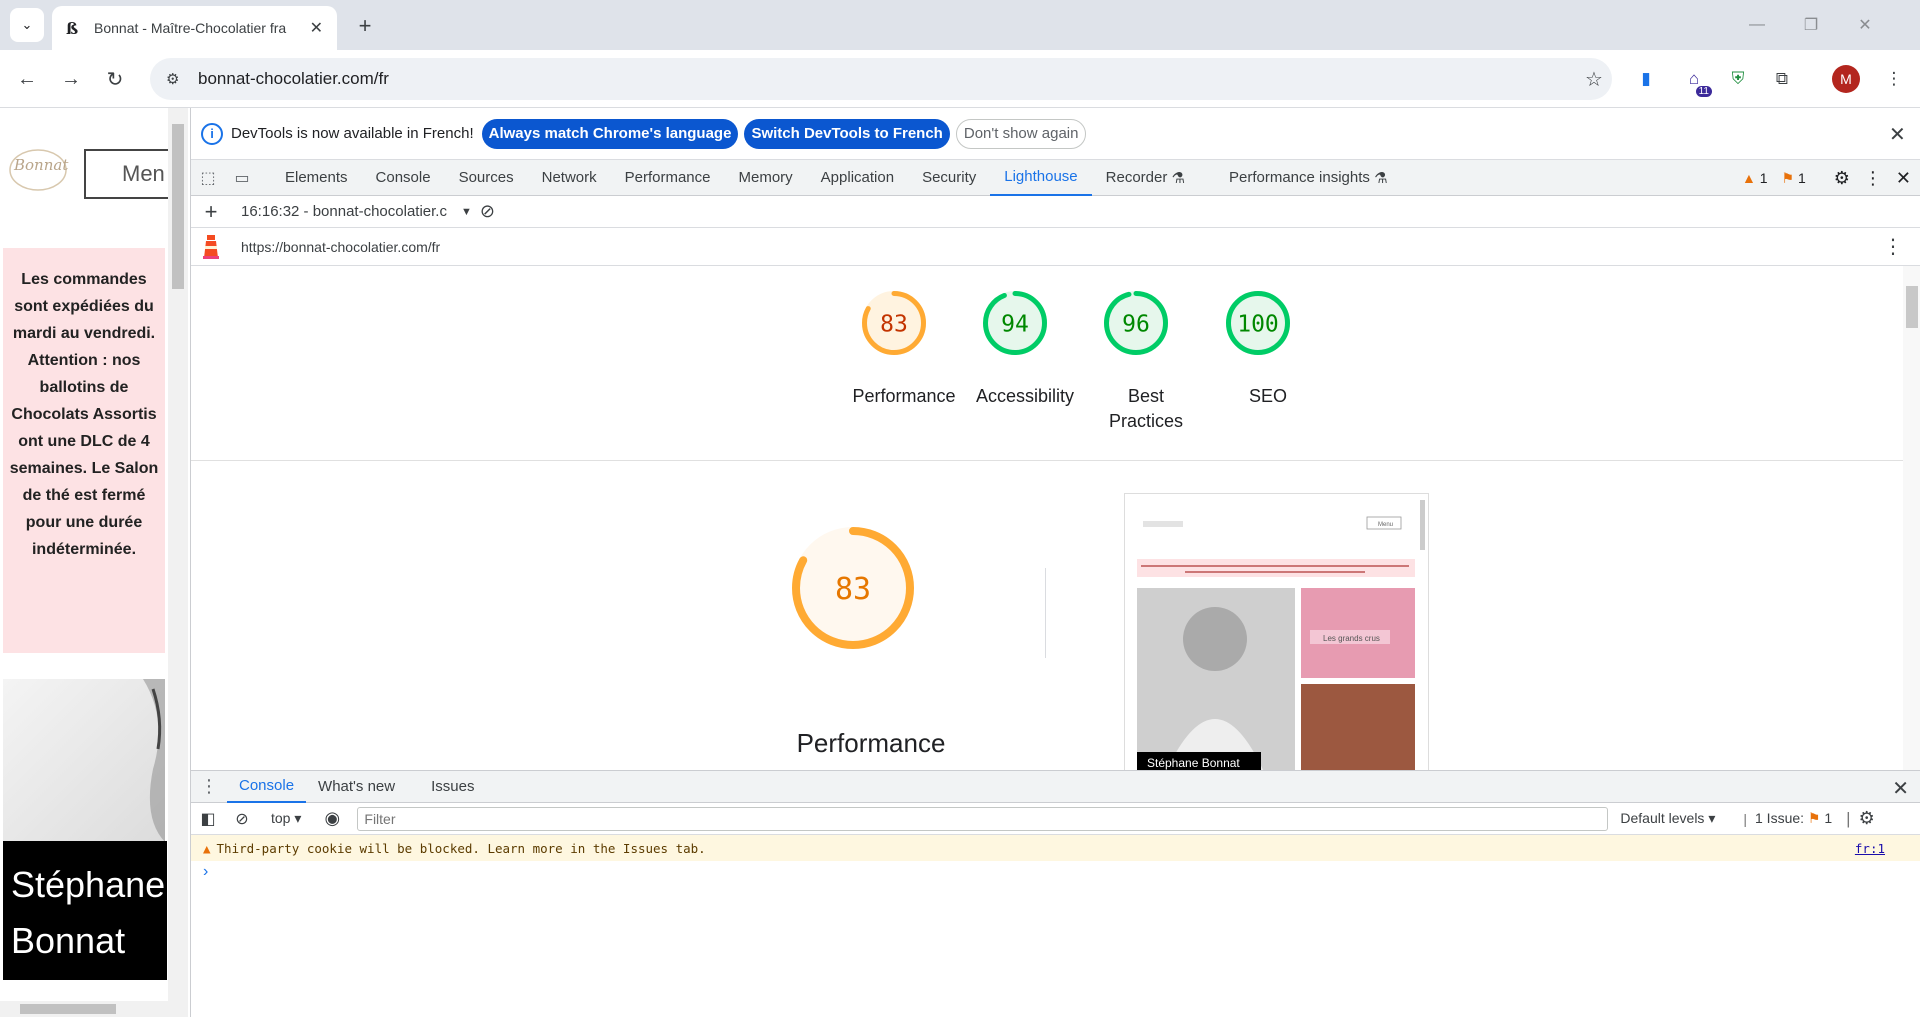 The image size is (1920, 1017). I want to click on extension-clipboard-icon: ▮, so click(1646, 79).